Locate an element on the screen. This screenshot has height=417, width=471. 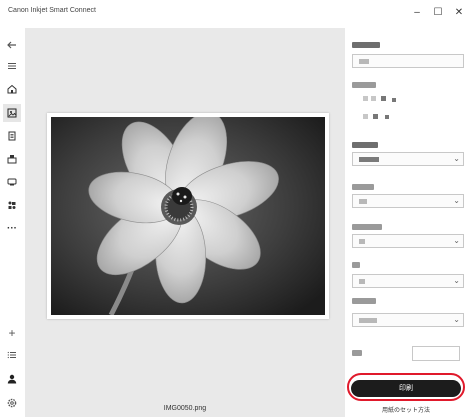
menu-icon is located at coordinates (12, 66).